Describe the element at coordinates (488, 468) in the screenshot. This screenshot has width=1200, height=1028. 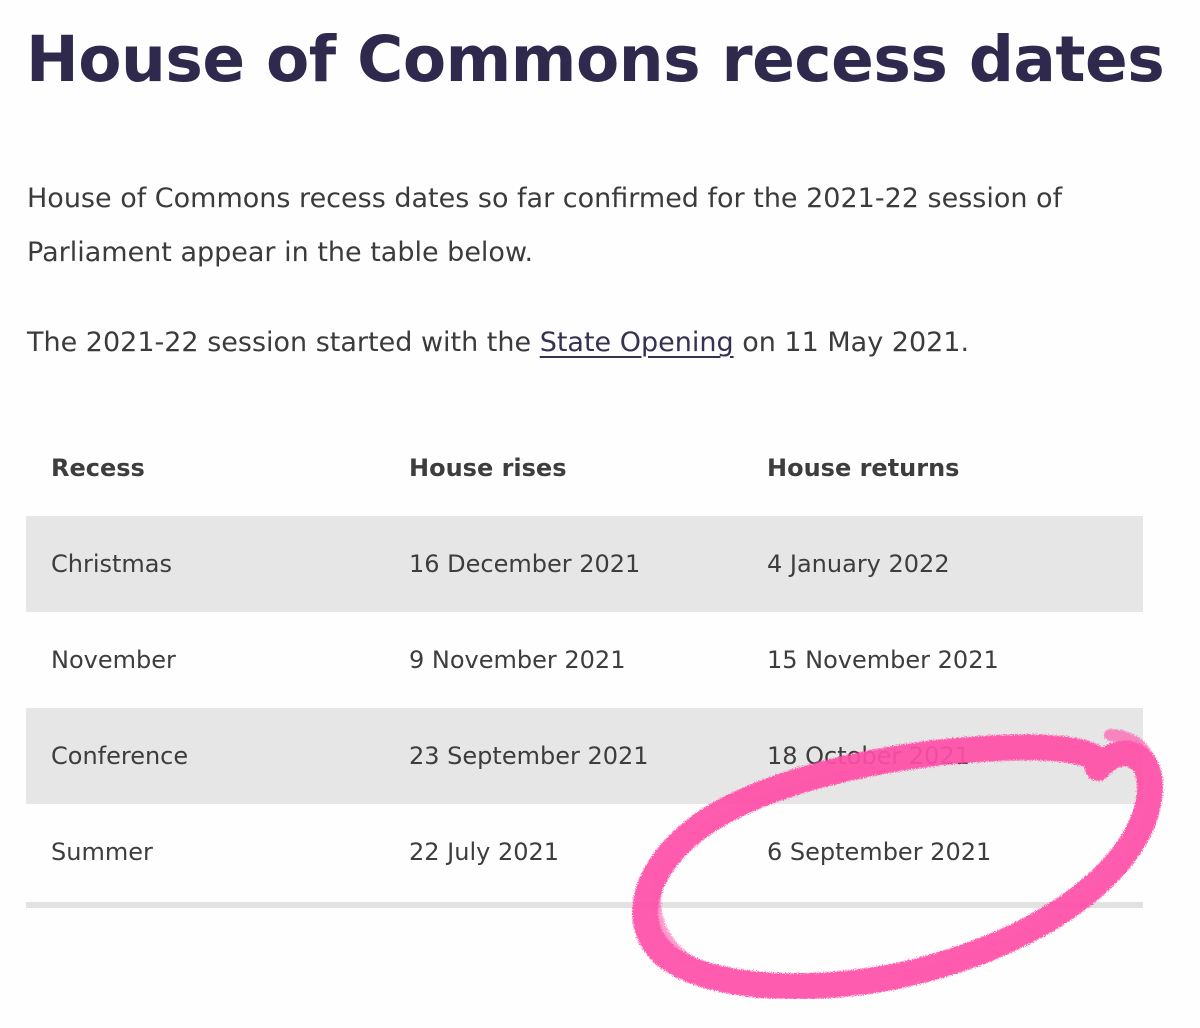
I see `header-house-rises: House rises` at that location.